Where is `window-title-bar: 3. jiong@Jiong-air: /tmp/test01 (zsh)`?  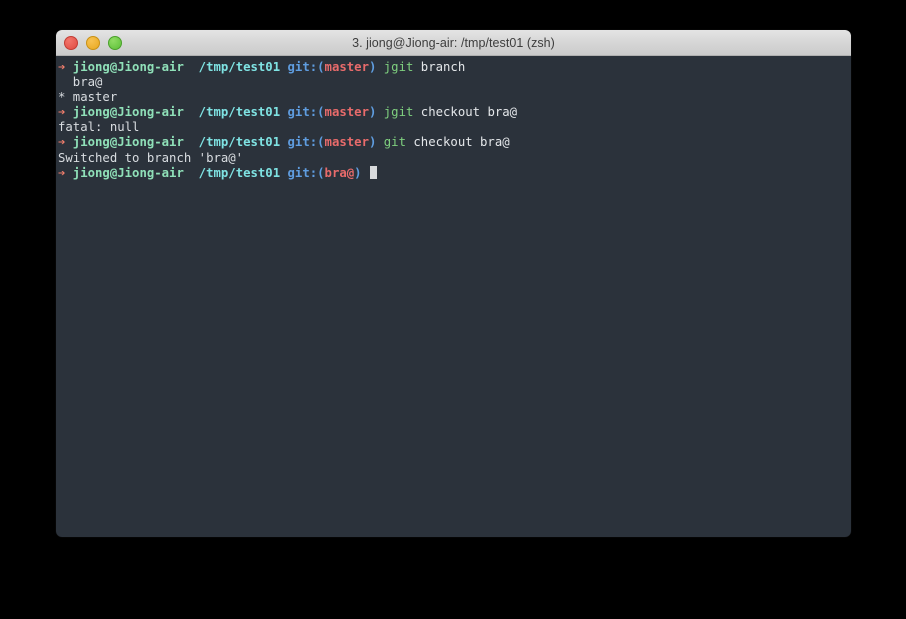 window-title-bar: 3. jiong@Jiong-air: /tmp/test01 (zsh) is located at coordinates (453, 43).